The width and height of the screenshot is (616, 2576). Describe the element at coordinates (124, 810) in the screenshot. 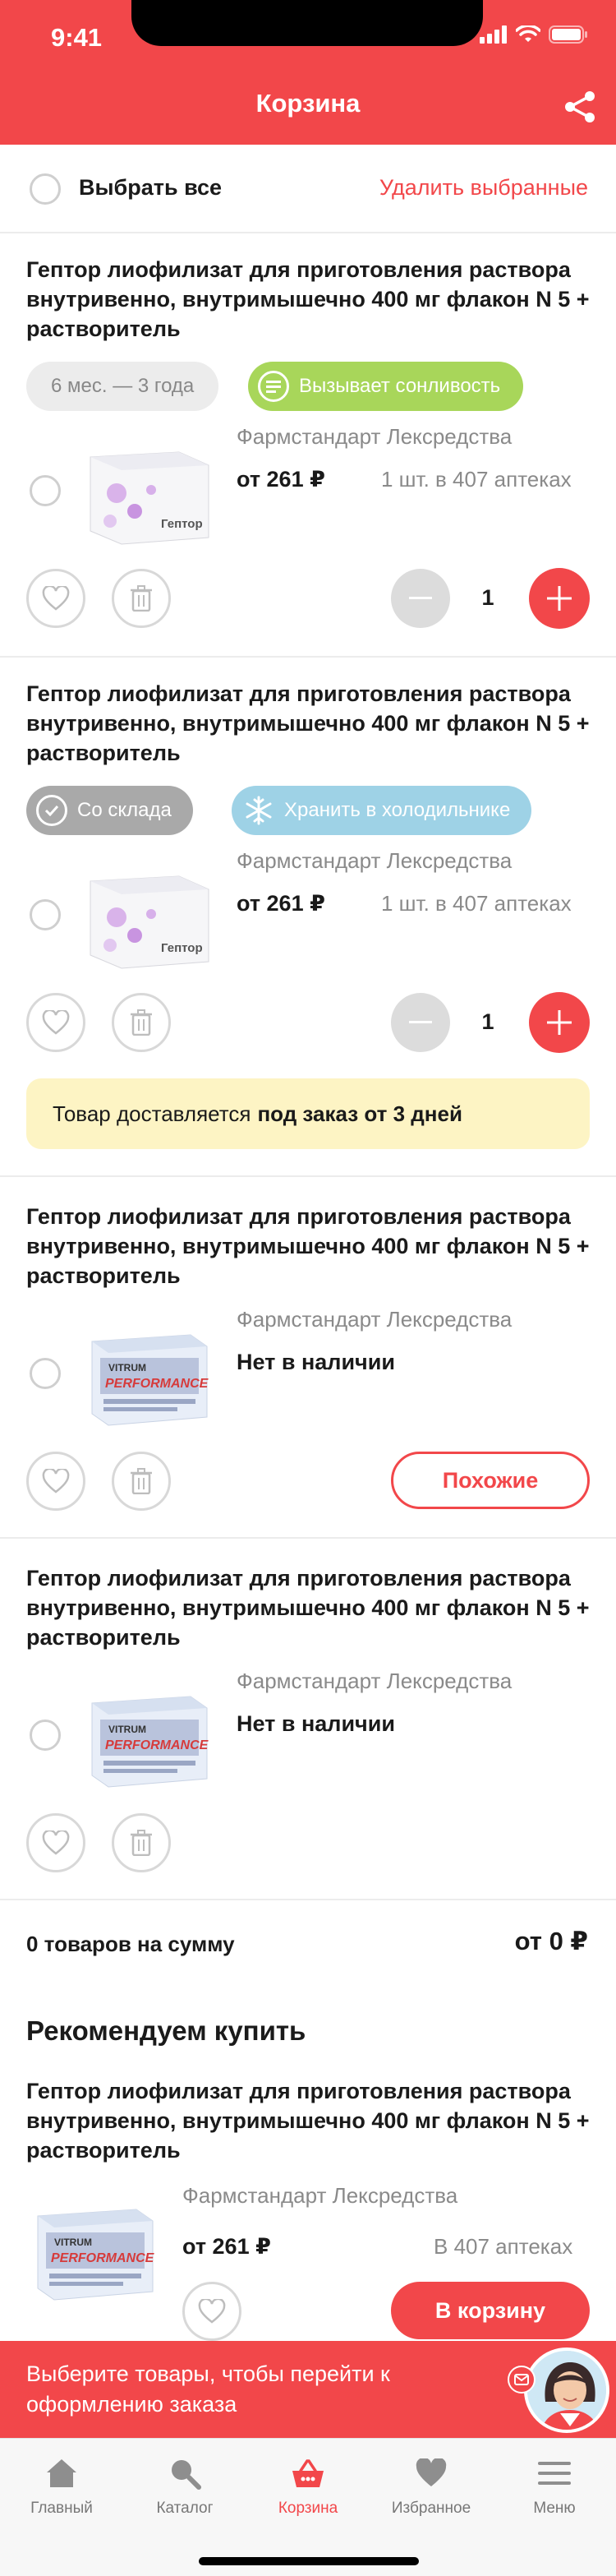

I see `warehouse-chip-label: Со склада` at that location.